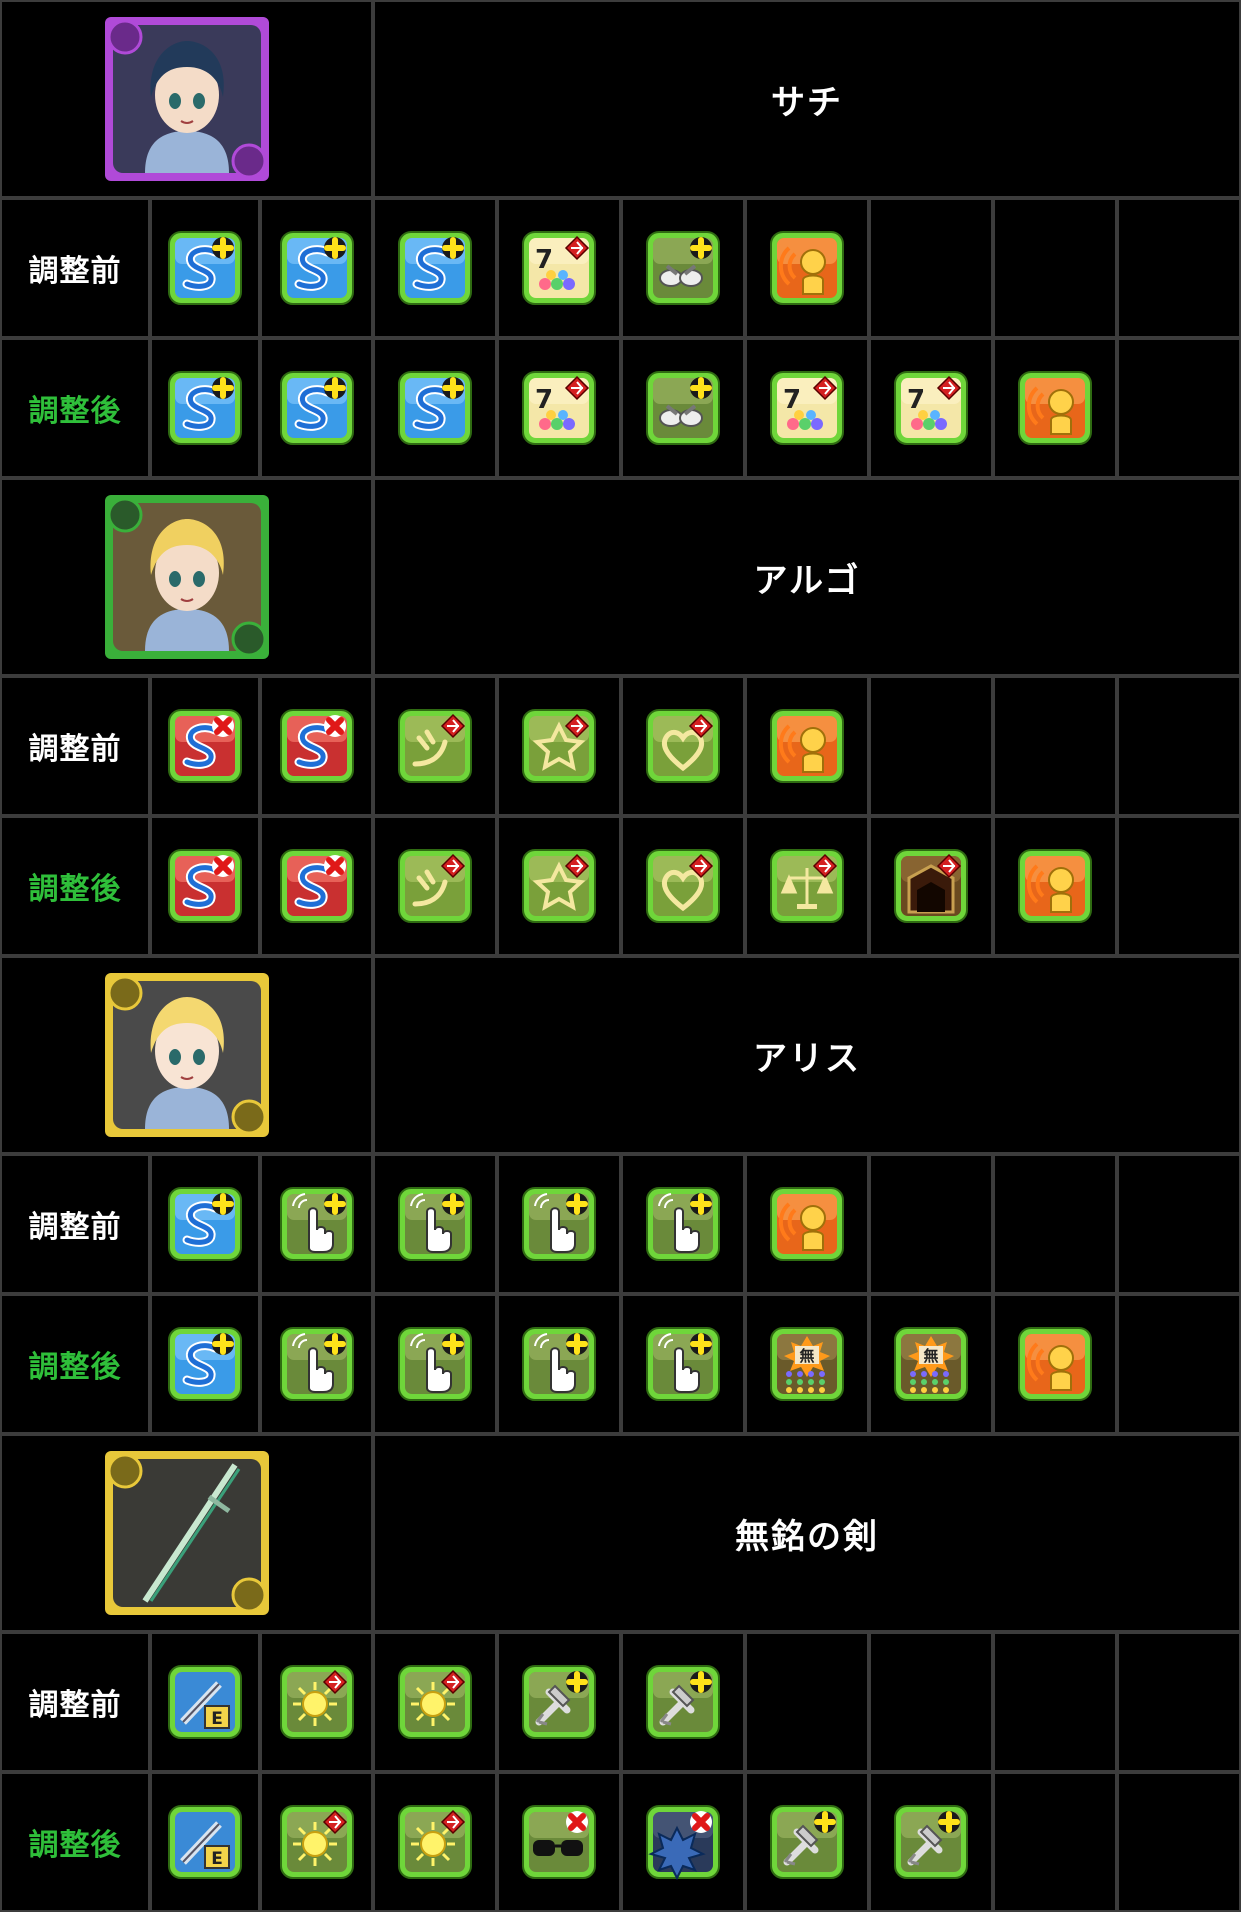  What do you see at coordinates (807, 102) in the screenshot?
I see `character-name: サチ` at bounding box center [807, 102].